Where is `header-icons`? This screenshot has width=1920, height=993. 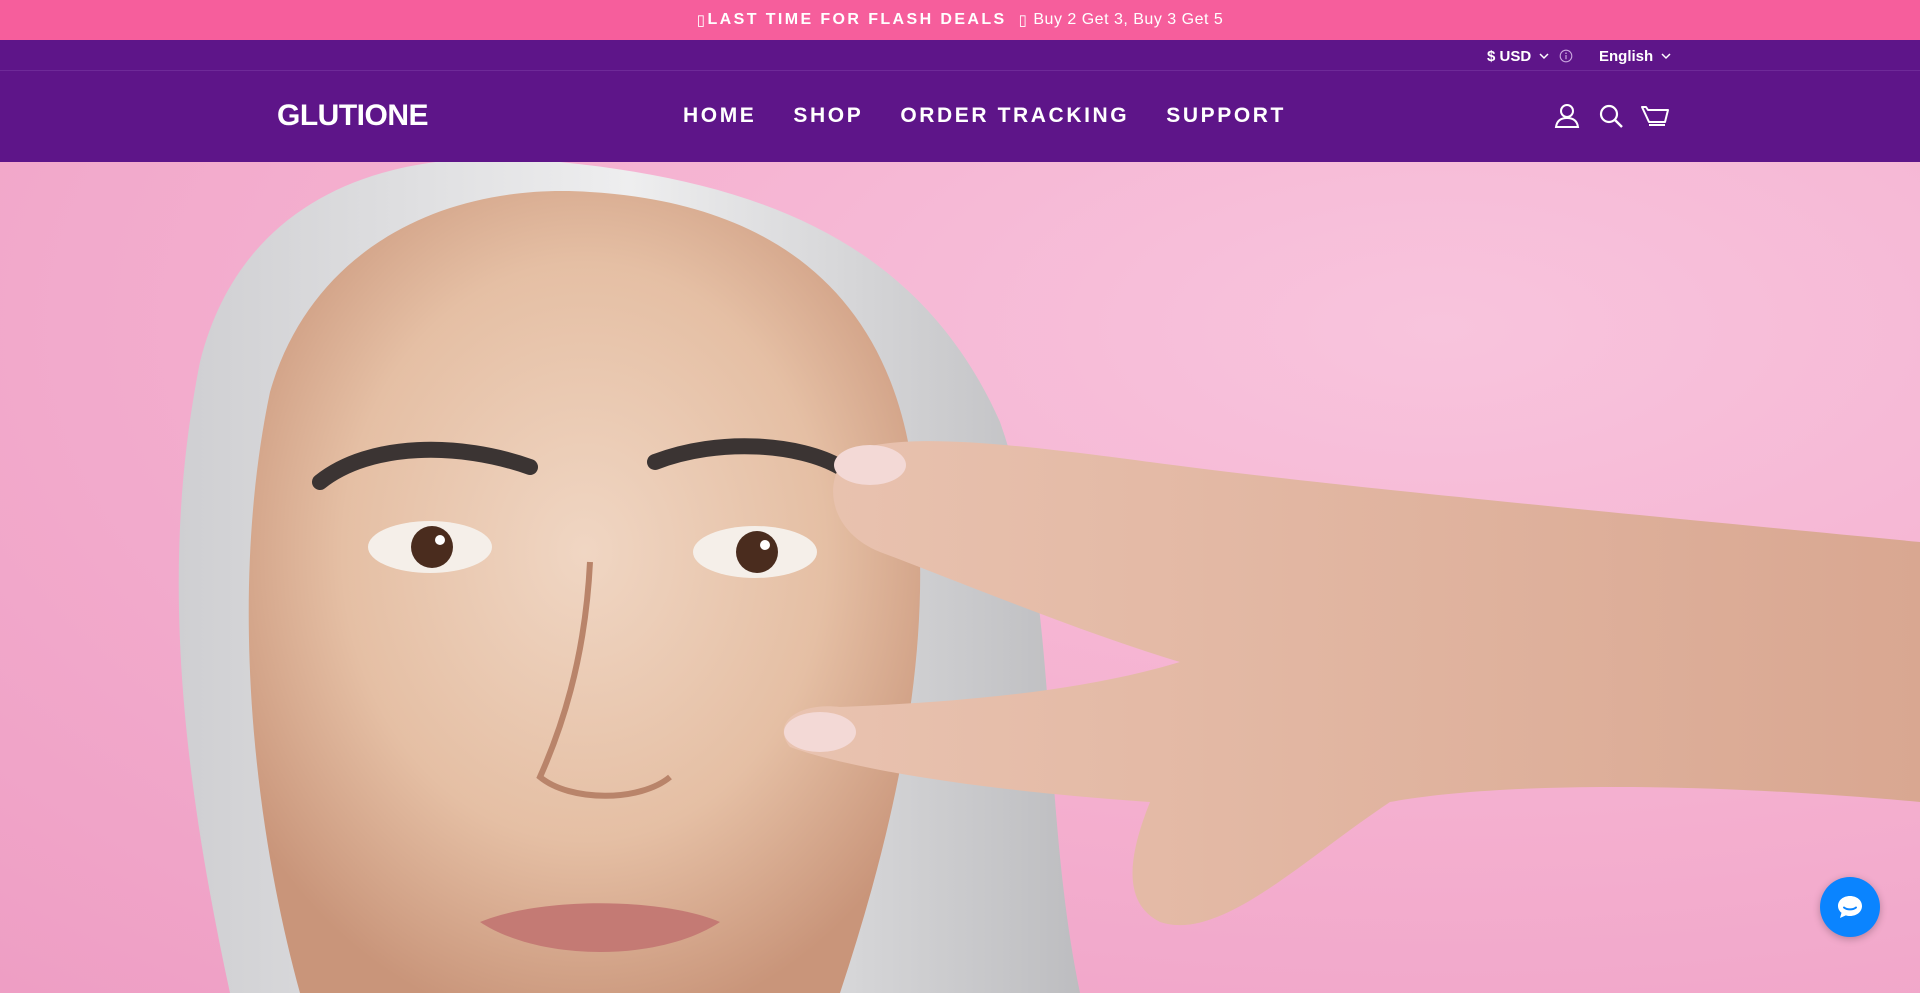
header-icons is located at coordinates (1619, 116).